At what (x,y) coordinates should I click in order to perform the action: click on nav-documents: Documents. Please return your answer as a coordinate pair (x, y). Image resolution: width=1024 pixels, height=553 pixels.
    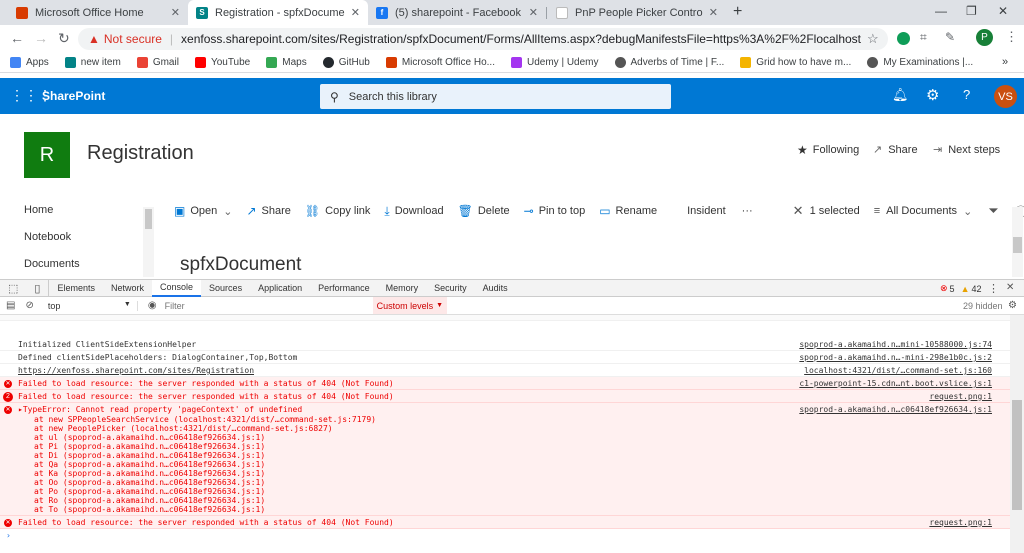
    Looking at the image, I should click on (52, 264).